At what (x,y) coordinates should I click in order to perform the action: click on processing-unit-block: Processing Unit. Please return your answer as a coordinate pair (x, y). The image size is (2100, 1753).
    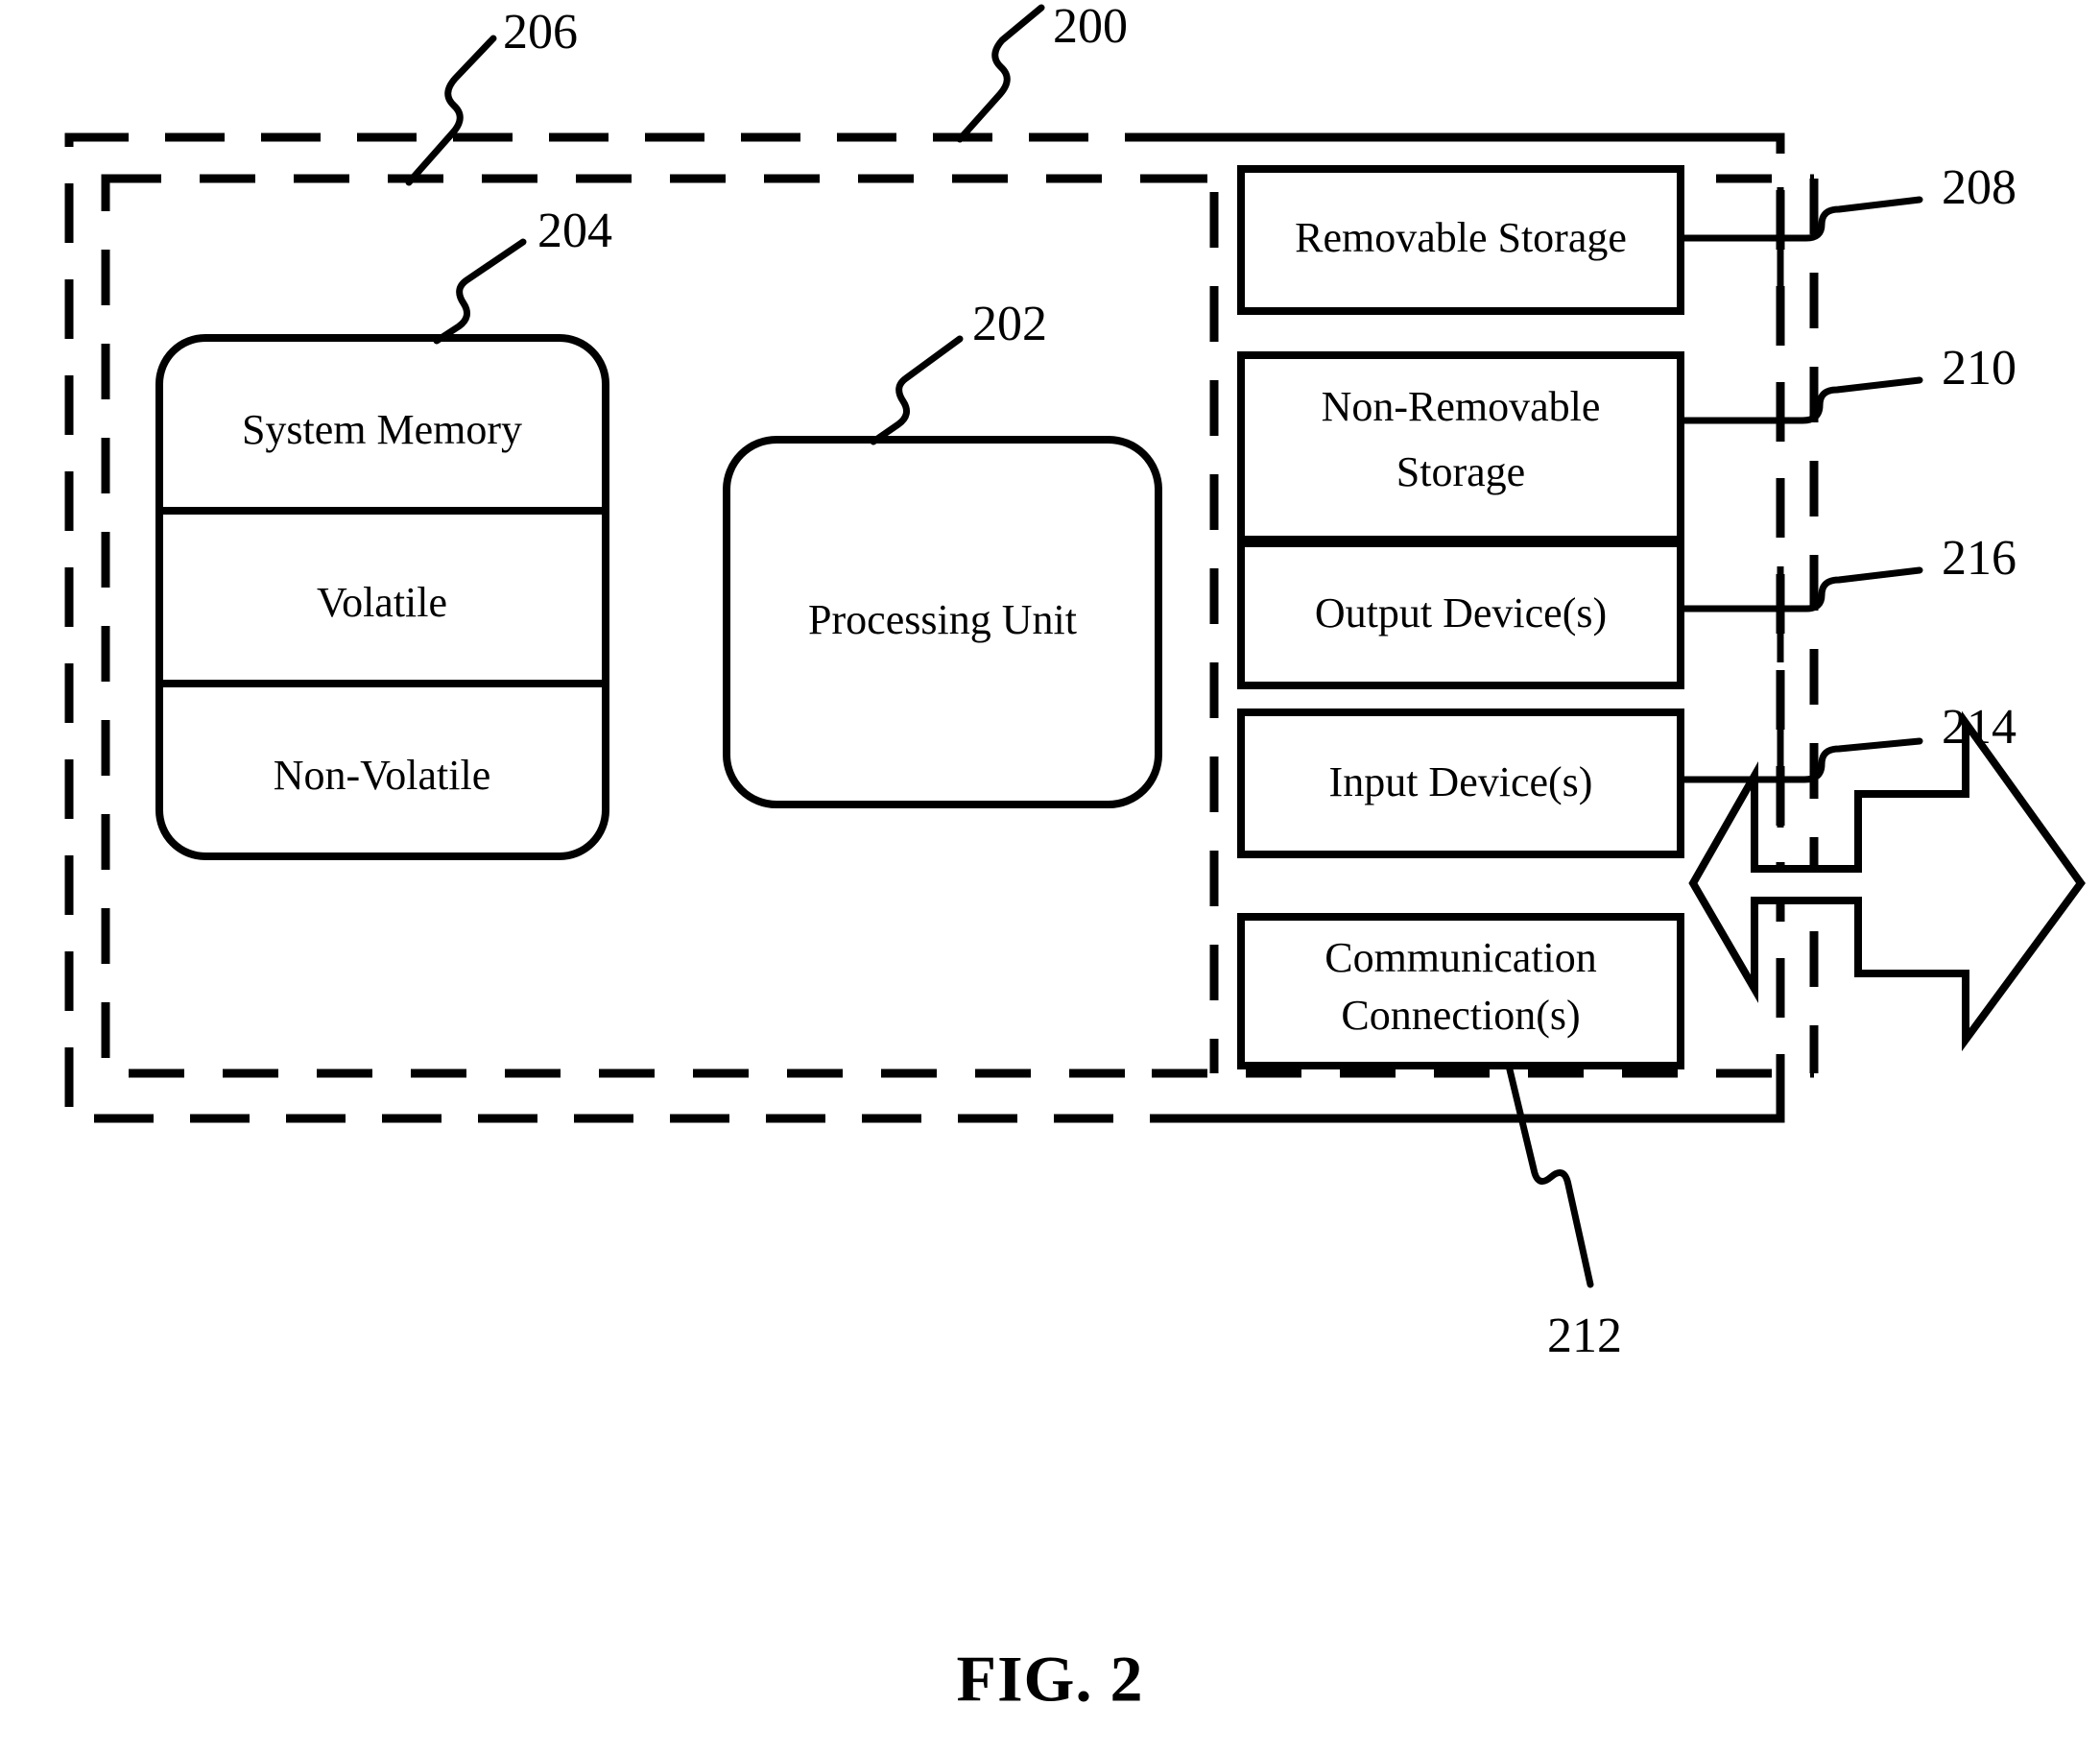
    Looking at the image, I should click on (942, 622).